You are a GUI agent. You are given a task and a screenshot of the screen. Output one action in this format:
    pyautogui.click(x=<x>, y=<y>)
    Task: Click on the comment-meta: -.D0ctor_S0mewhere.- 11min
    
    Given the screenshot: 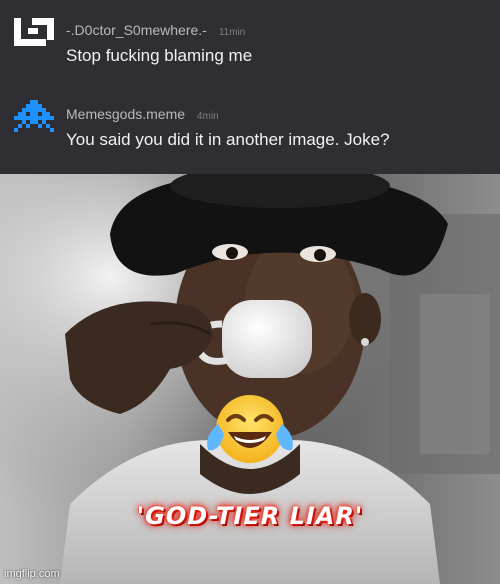 What is the action you would take?
    pyautogui.click(x=155, y=30)
    